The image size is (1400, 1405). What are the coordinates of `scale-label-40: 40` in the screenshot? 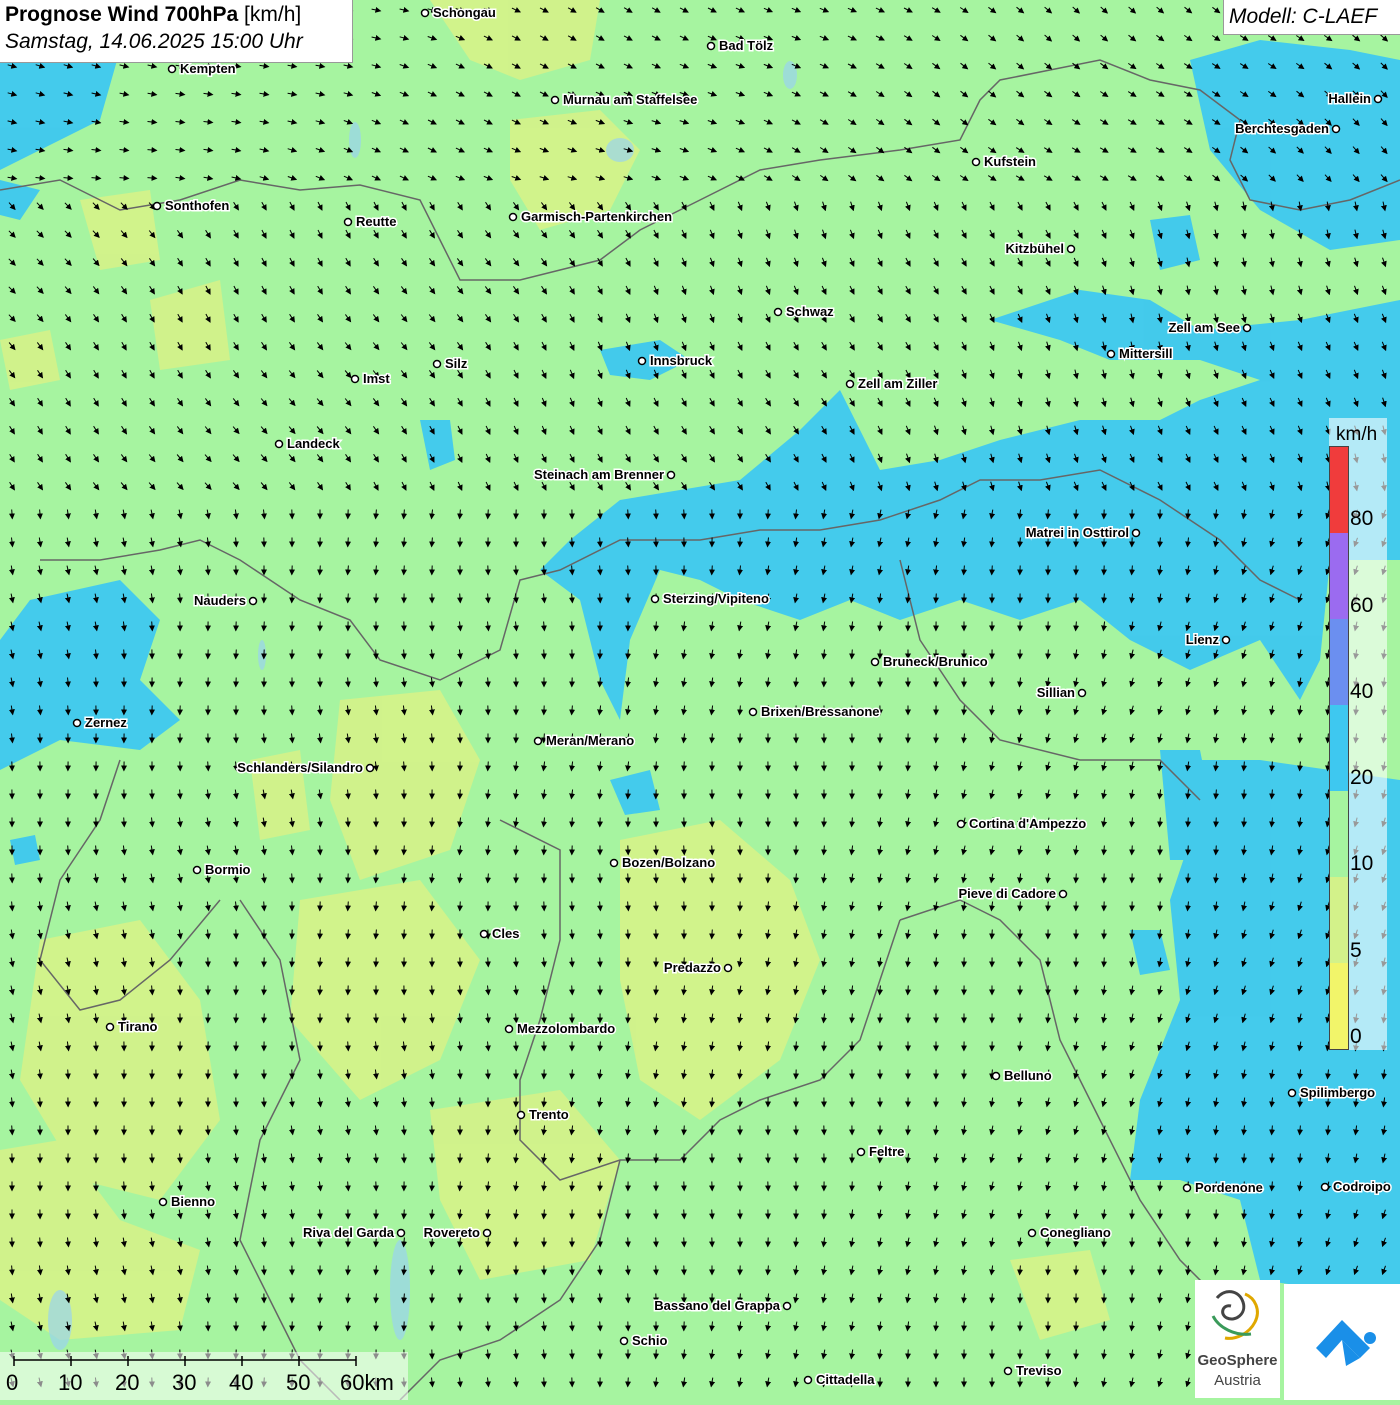 It's located at (241, 1383).